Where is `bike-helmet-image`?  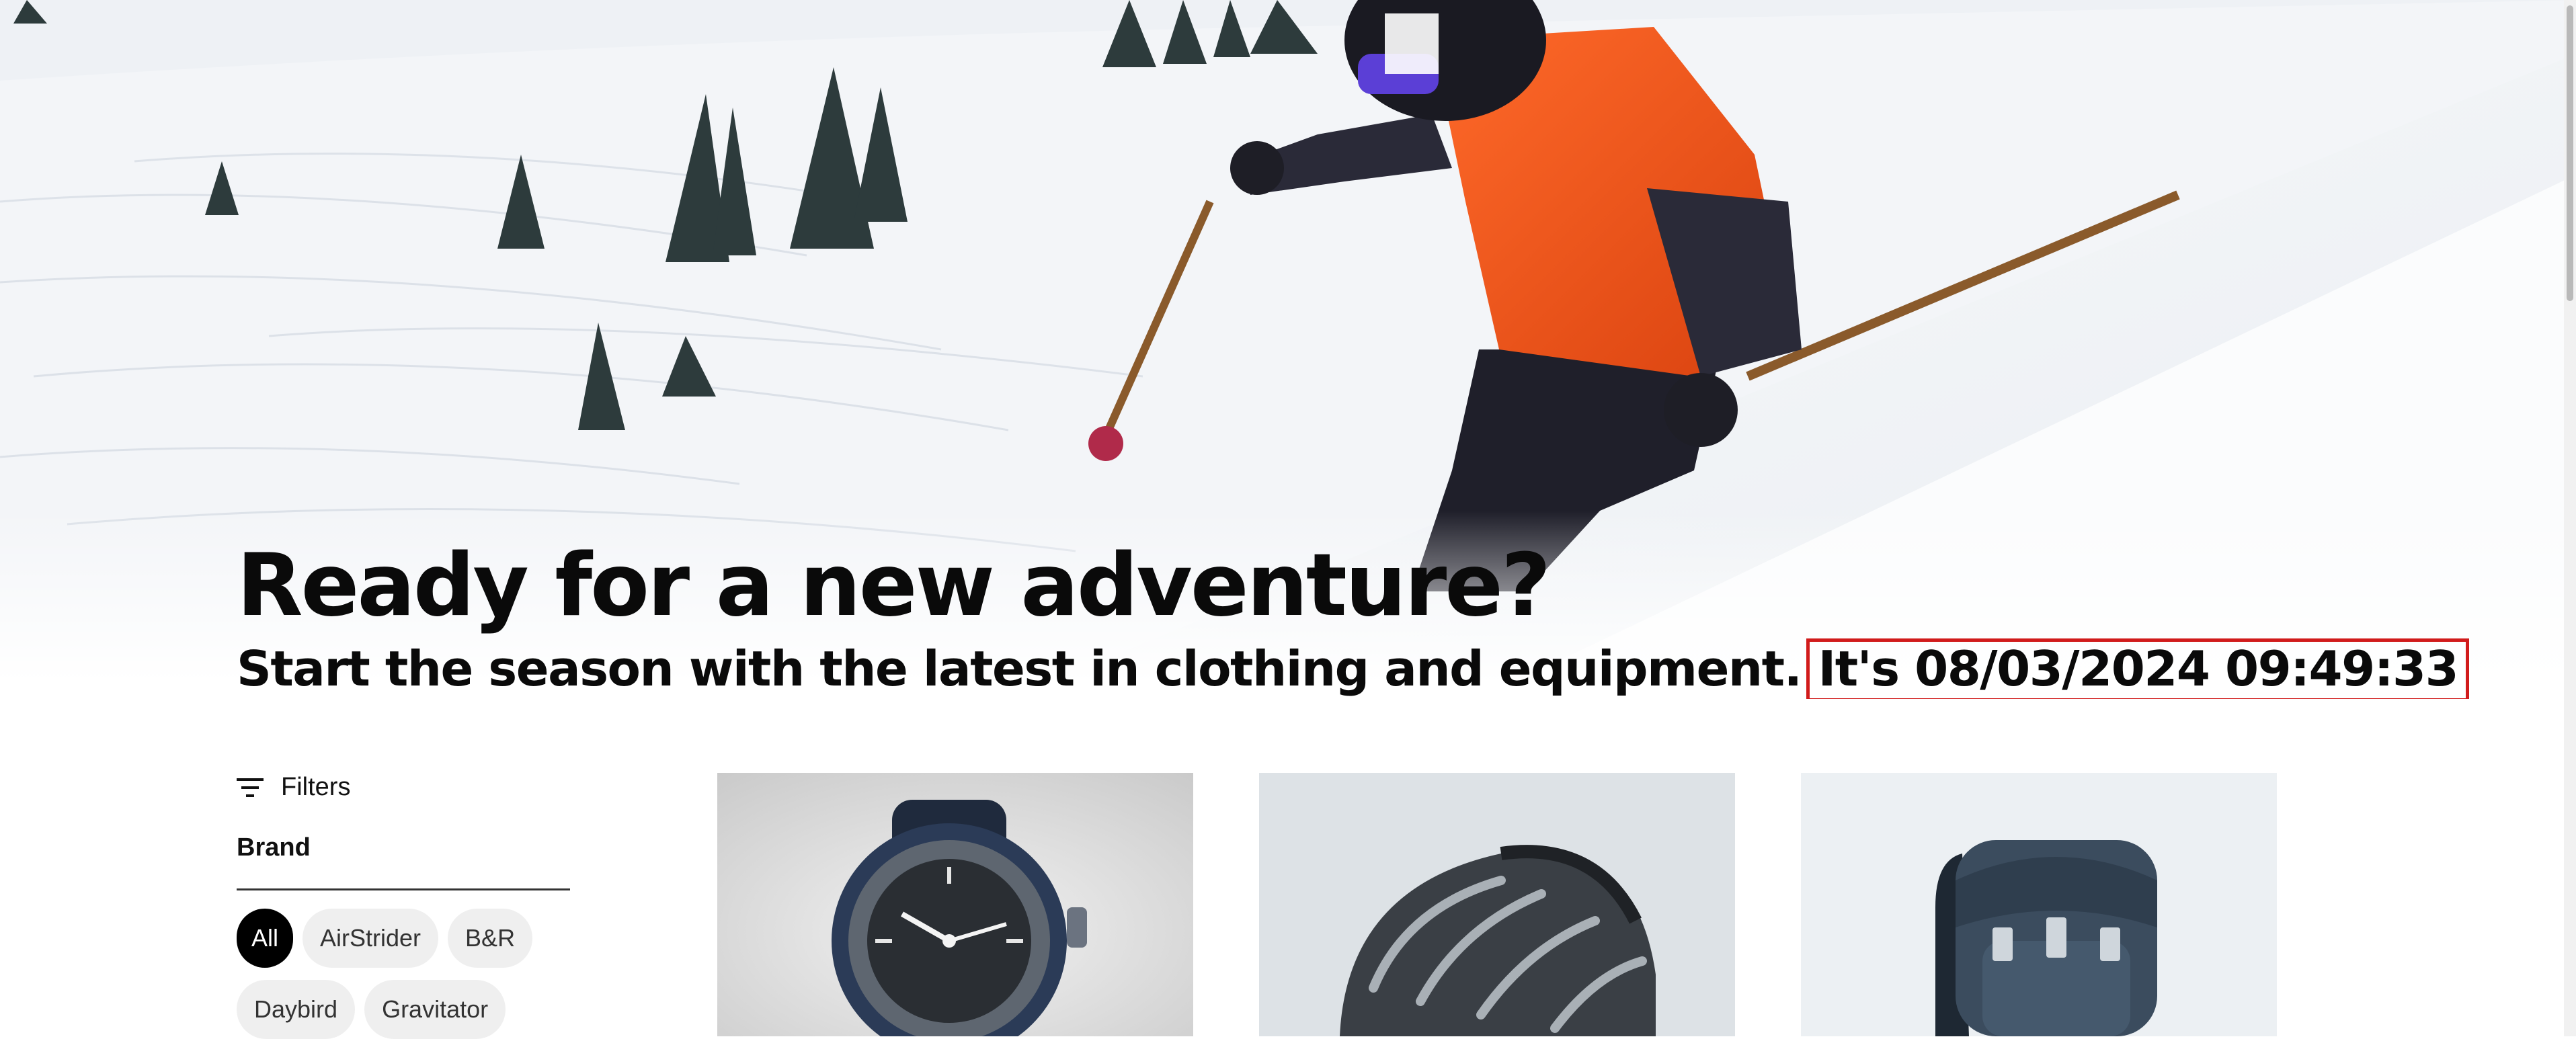 bike-helmet-image is located at coordinates (1497, 904).